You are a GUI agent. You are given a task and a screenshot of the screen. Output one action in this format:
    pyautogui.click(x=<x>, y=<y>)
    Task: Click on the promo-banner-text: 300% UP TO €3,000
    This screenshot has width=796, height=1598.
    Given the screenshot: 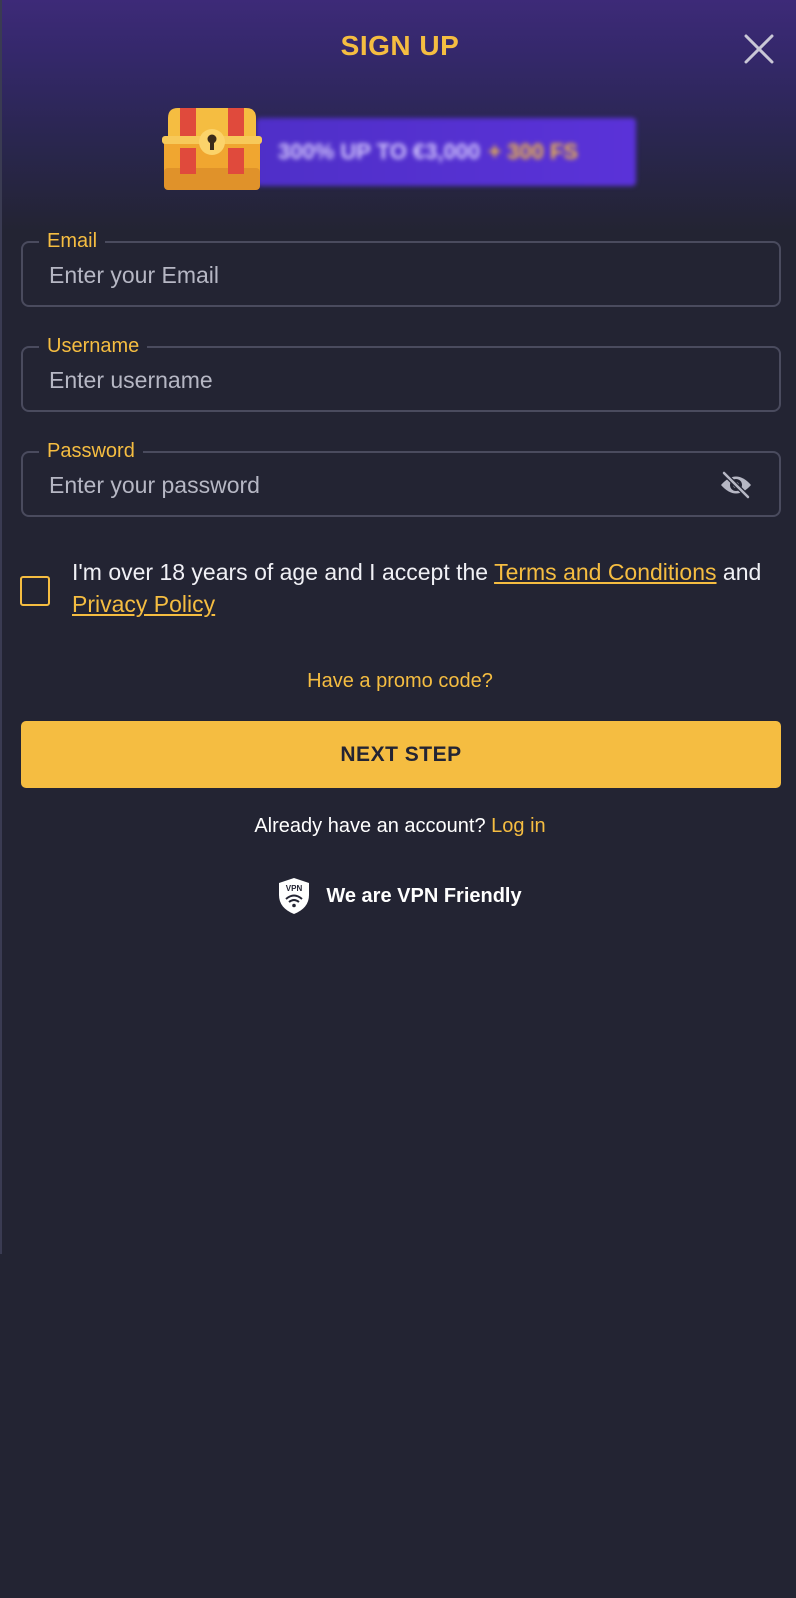 What is the action you would take?
    pyautogui.click(x=379, y=151)
    